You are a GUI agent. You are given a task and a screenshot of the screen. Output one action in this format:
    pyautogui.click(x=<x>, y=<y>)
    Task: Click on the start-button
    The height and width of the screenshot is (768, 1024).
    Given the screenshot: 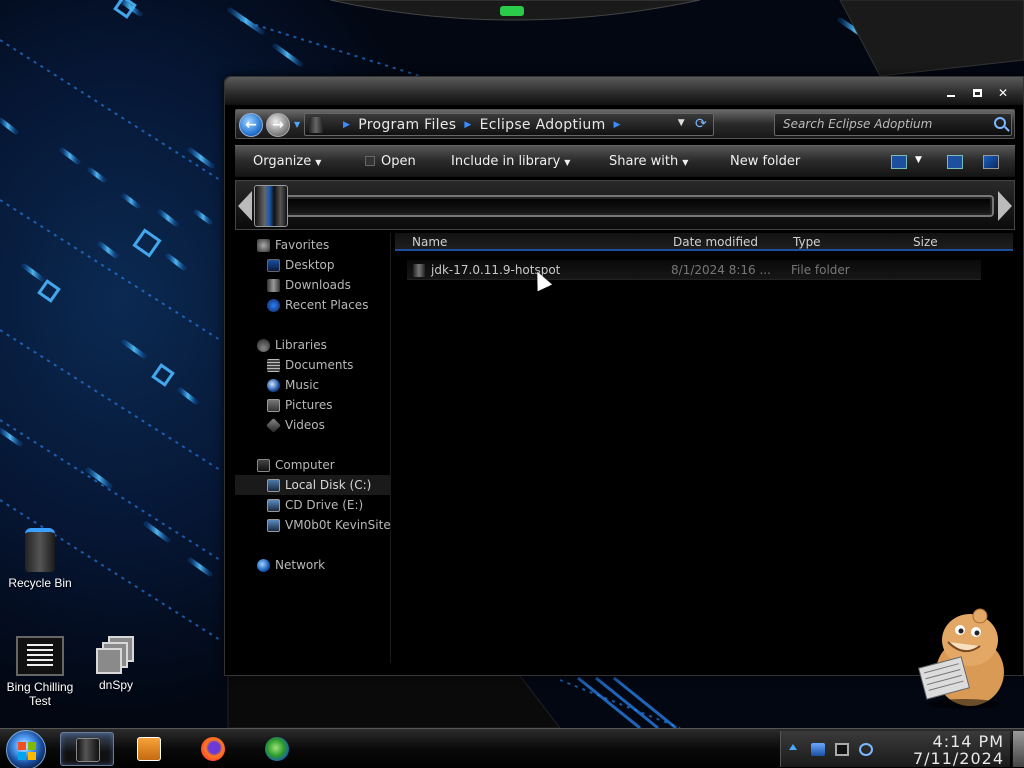 What is the action you would take?
    pyautogui.click(x=26, y=749)
    